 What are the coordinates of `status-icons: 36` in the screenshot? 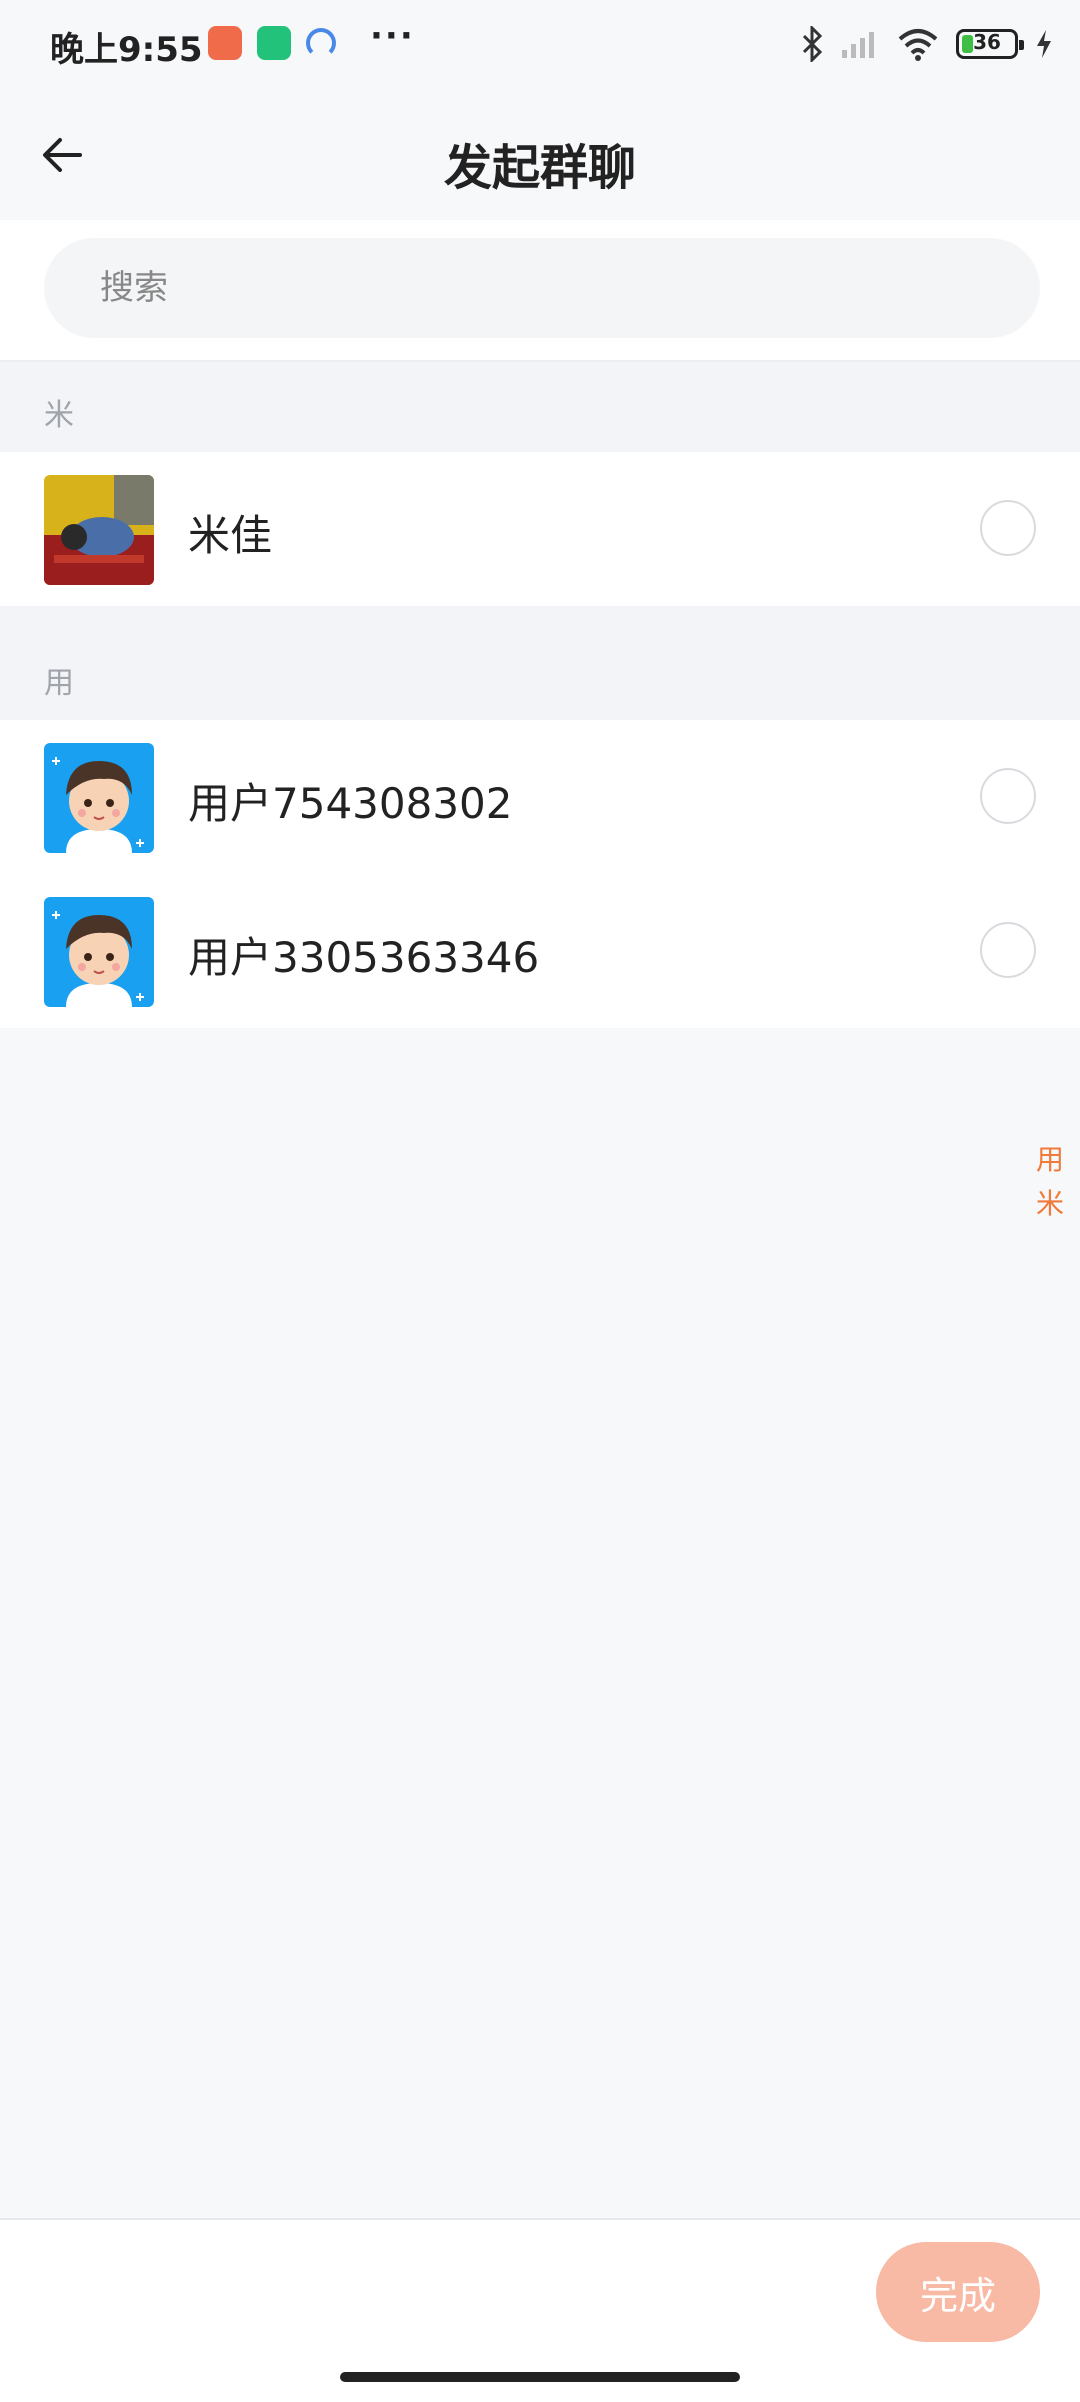 It's located at (927, 44).